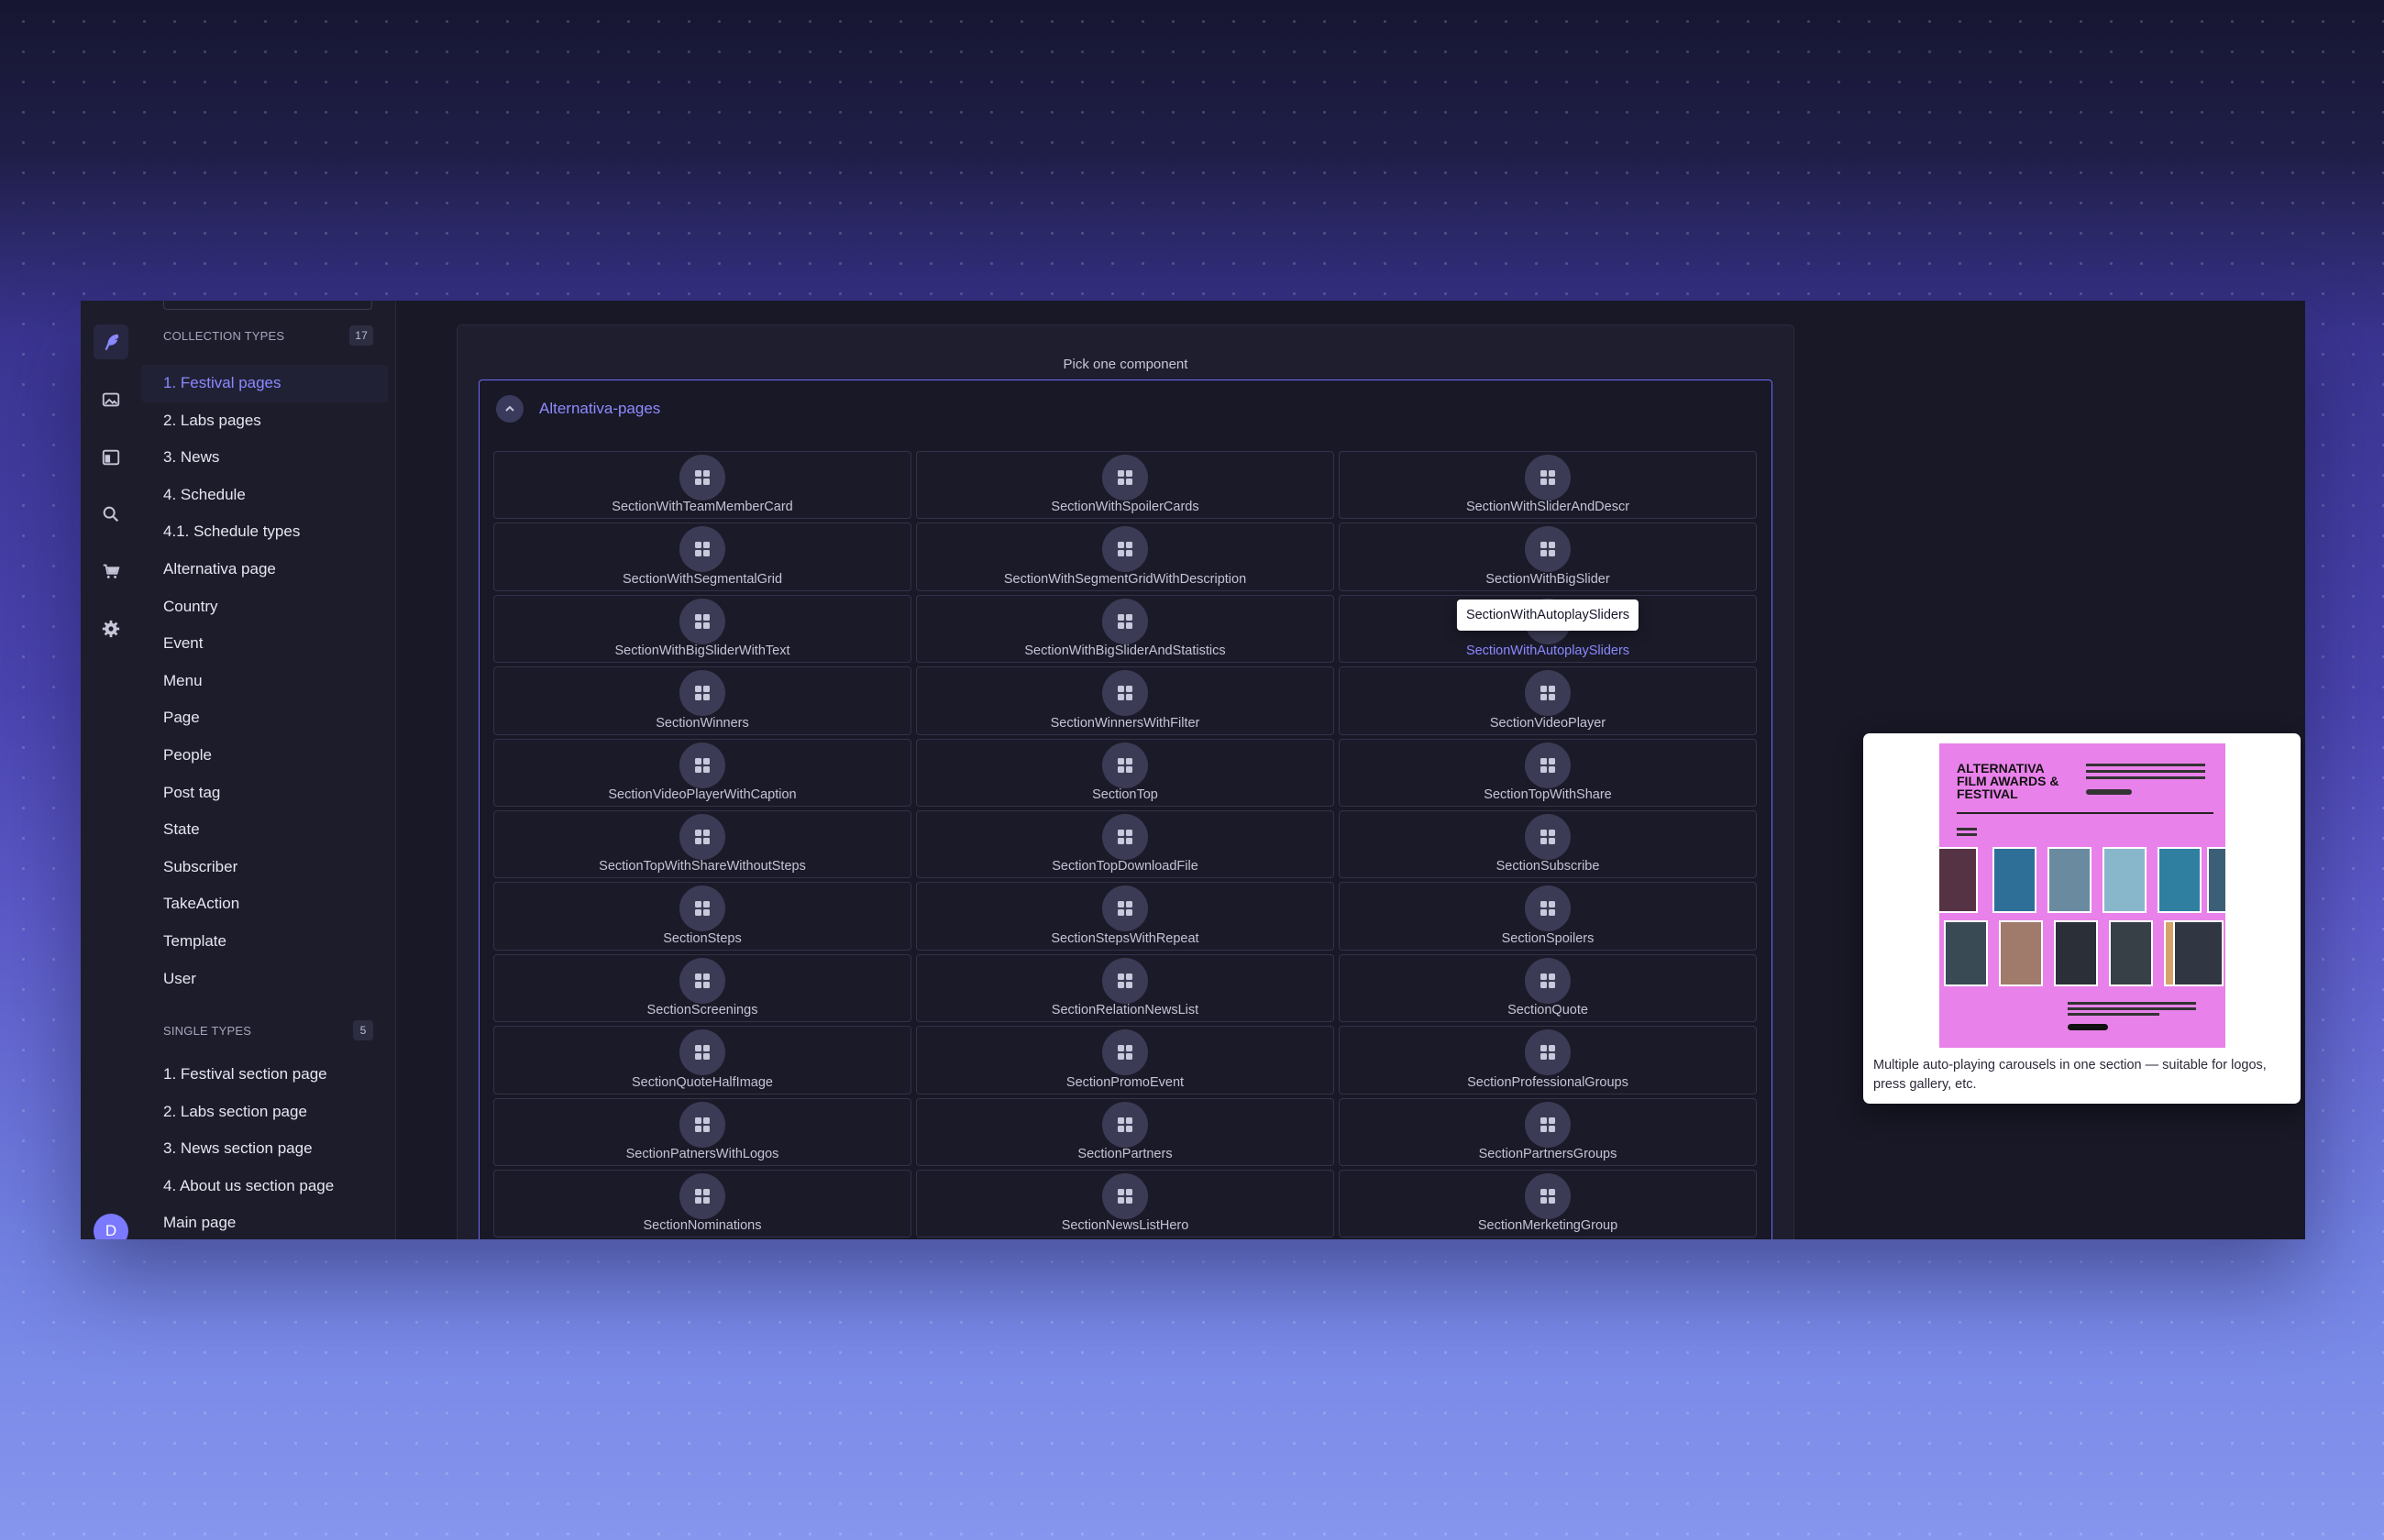 The width and height of the screenshot is (2384, 1540). Describe the element at coordinates (265, 495) in the screenshot. I see `sidebar-item-4-schedule: 4. Schedule` at that location.